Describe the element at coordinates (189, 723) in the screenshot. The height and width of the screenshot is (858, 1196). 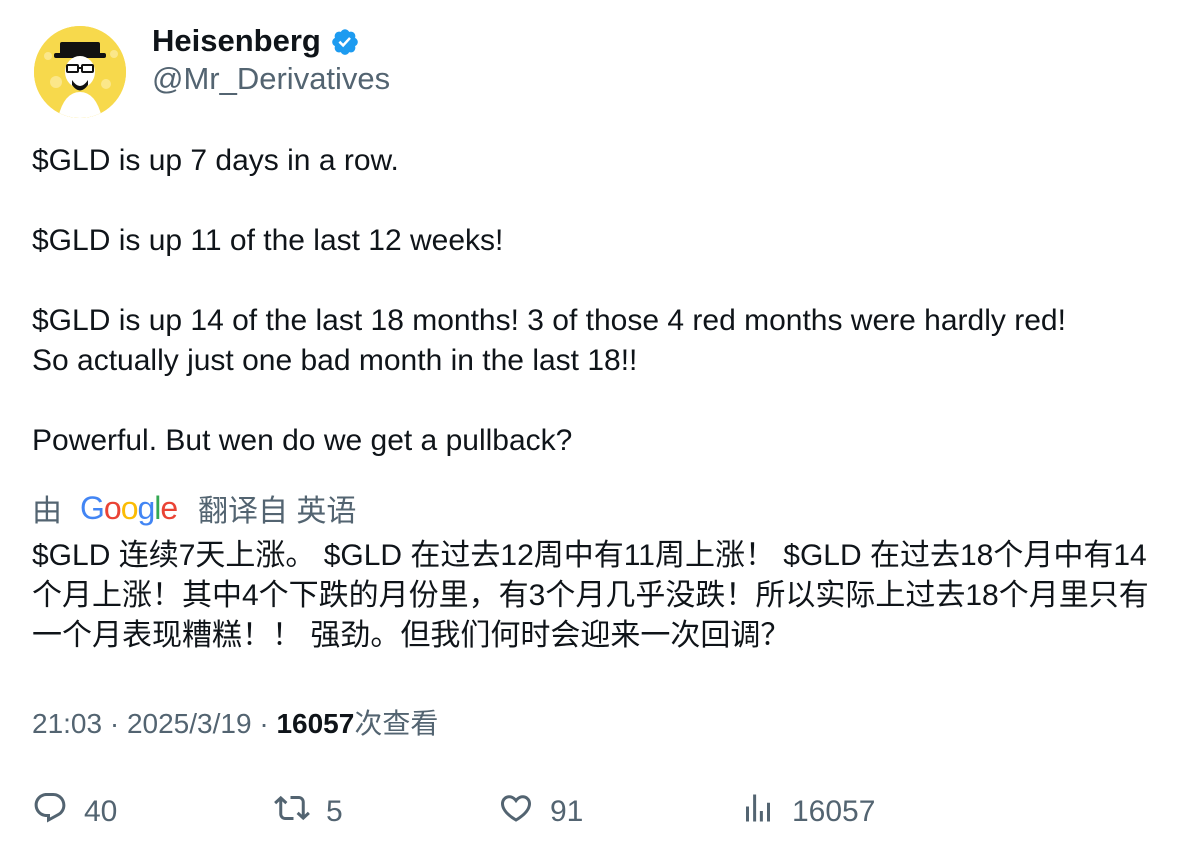
I see `tweet-date: 2025/3/19` at that location.